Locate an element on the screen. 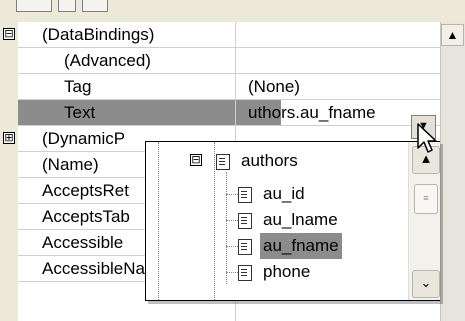 The image size is (465, 321). grid-gutter is located at coordinates (9, 171).